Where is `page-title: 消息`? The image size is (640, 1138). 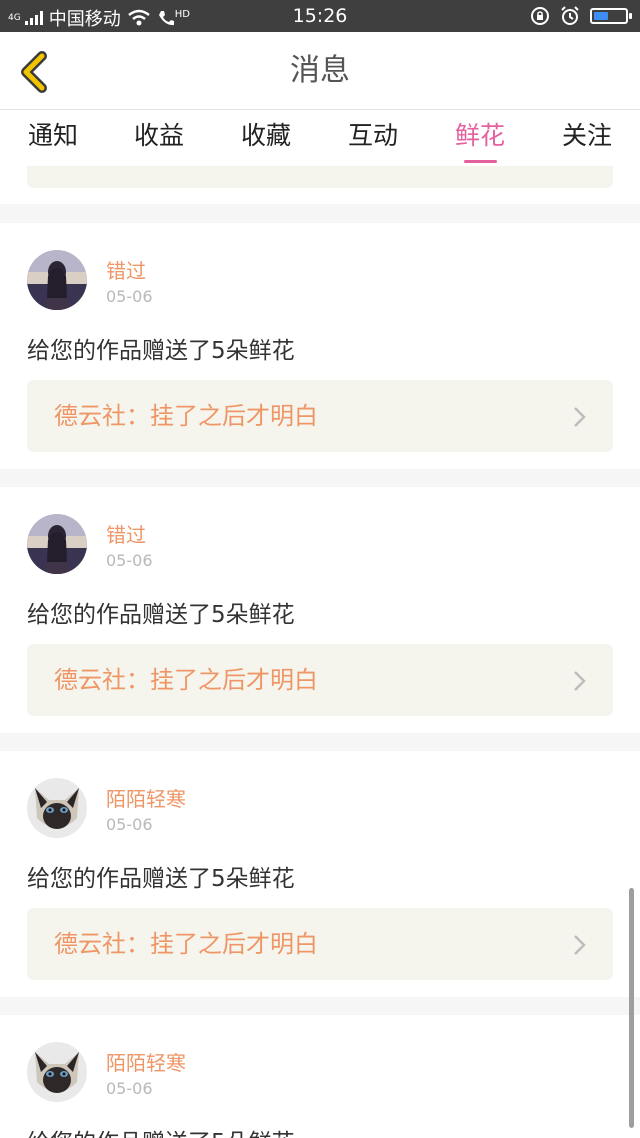
page-title: 消息 is located at coordinates (320, 70).